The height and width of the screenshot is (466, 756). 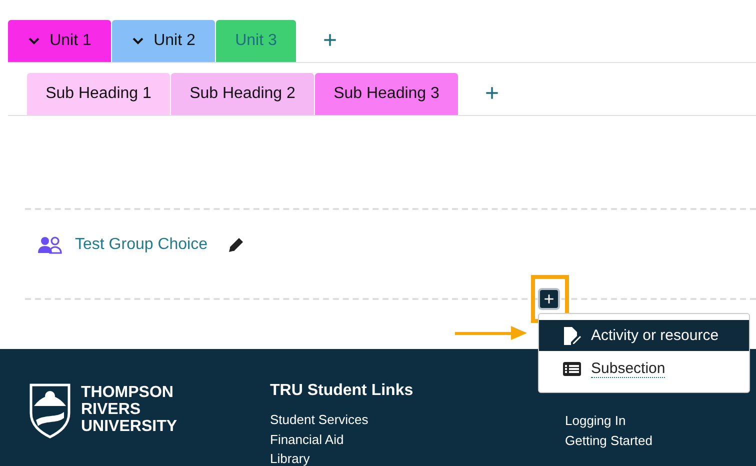 I want to click on footer-link: Financial Aid, so click(x=342, y=439).